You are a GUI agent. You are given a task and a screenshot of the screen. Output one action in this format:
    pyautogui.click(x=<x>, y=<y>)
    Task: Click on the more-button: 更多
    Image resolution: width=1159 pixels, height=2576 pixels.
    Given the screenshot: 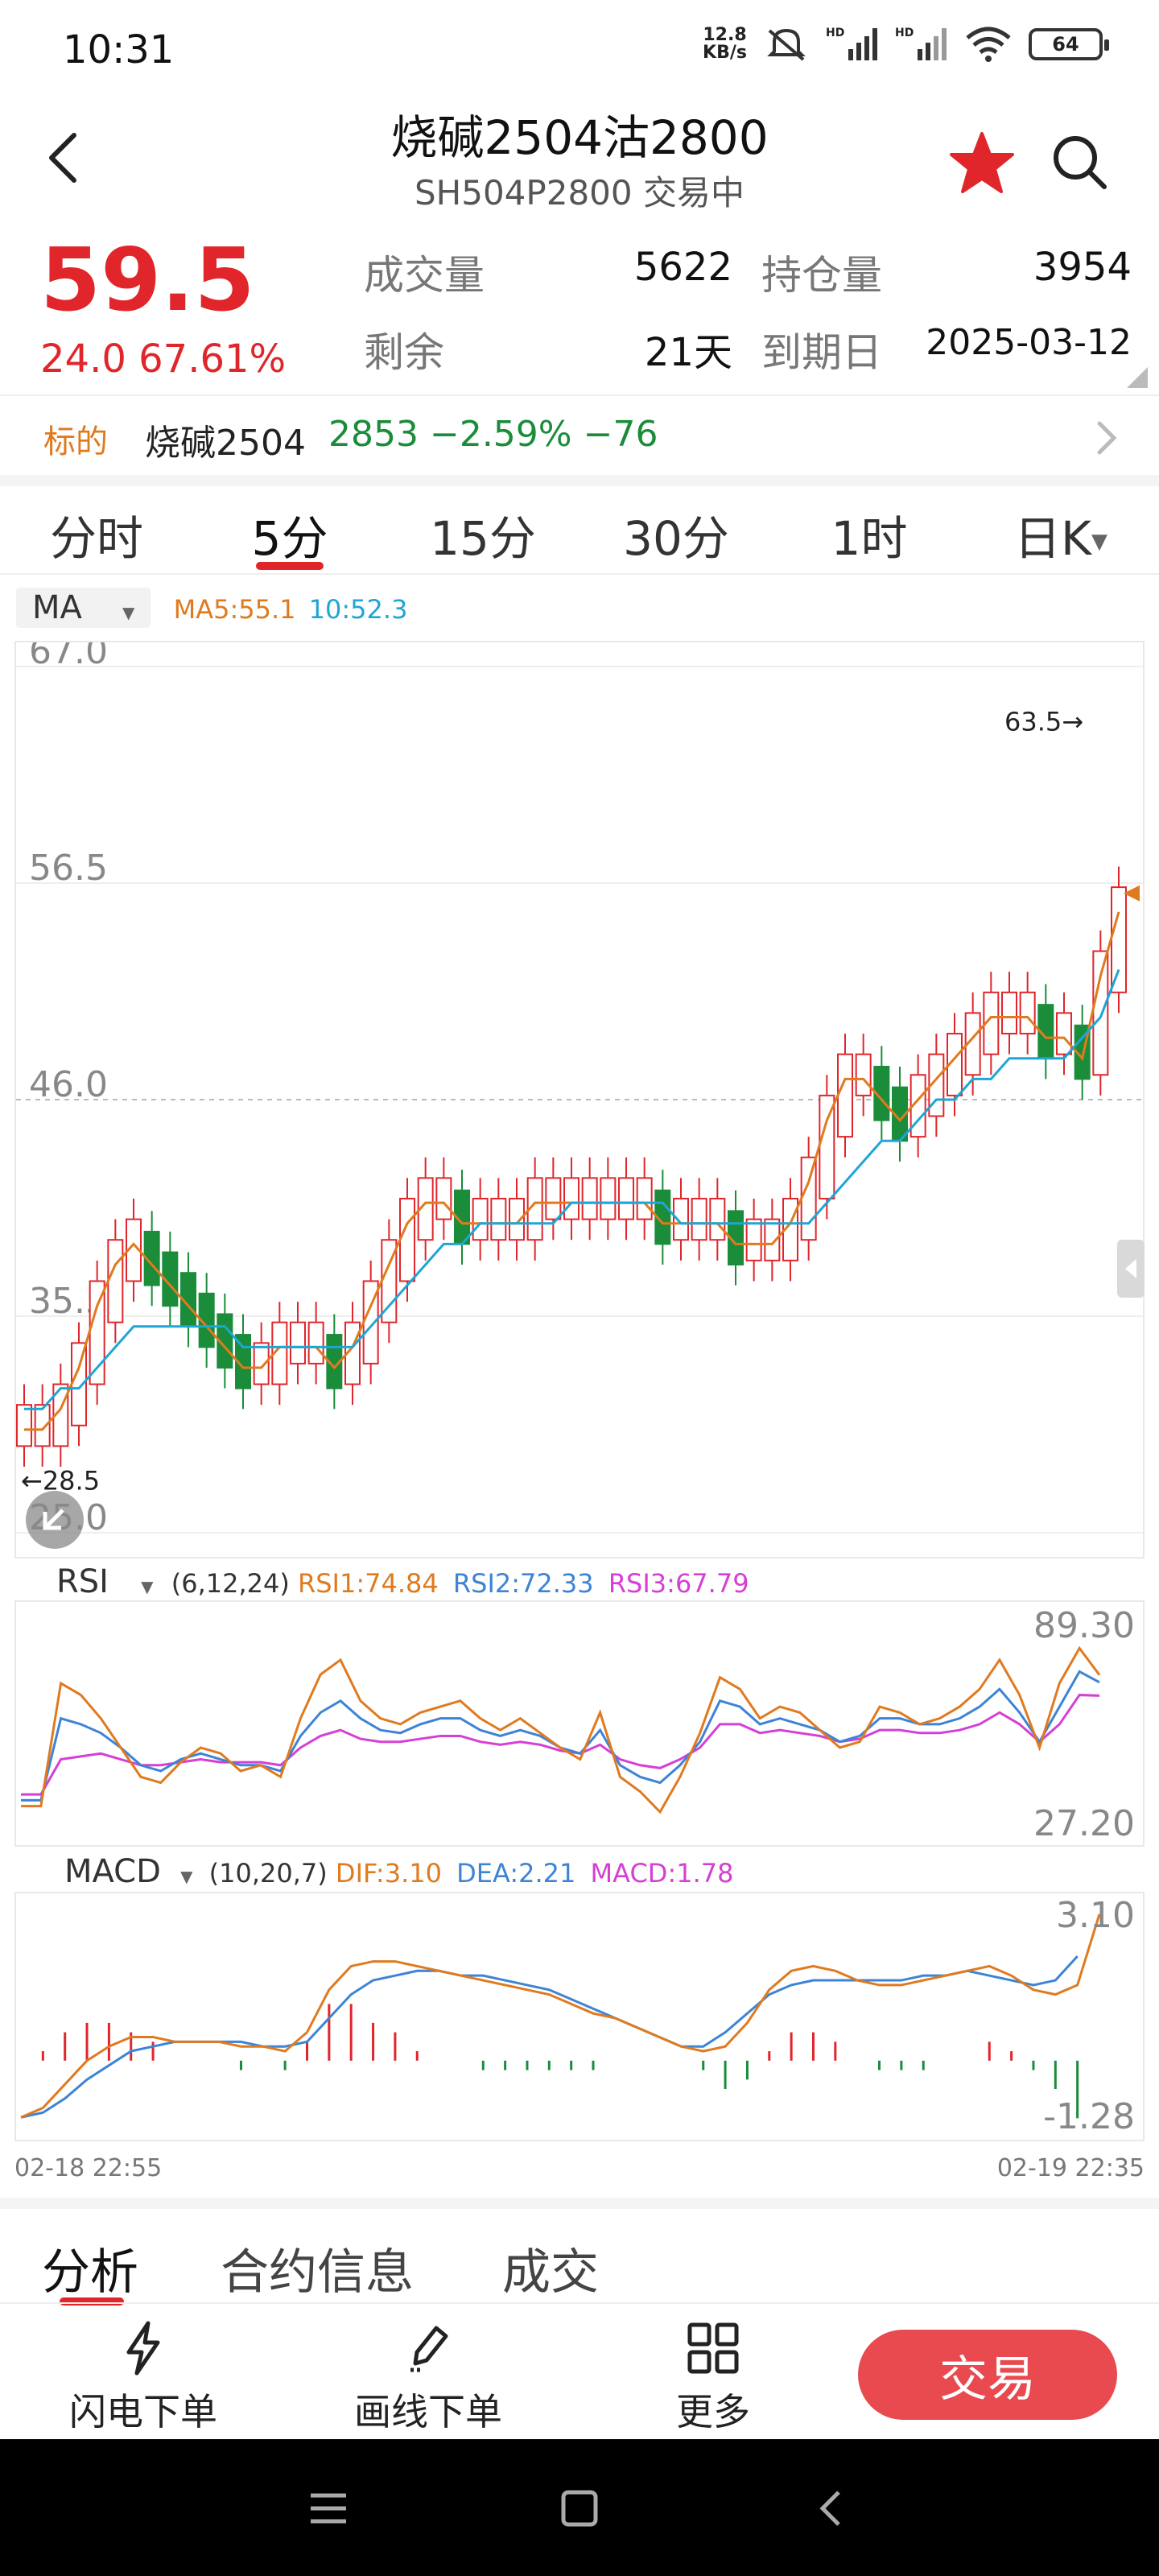 What is the action you would take?
    pyautogui.click(x=713, y=2378)
    